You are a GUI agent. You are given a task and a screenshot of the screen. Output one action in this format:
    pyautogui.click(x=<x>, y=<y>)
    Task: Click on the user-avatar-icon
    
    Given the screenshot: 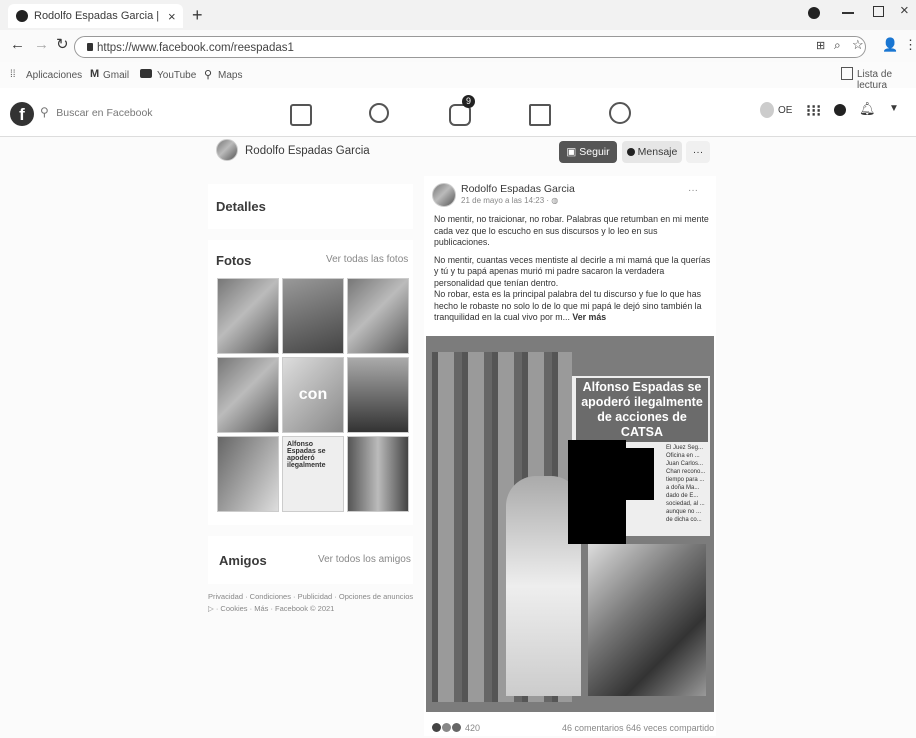 What is the action you would take?
    pyautogui.click(x=767, y=110)
    